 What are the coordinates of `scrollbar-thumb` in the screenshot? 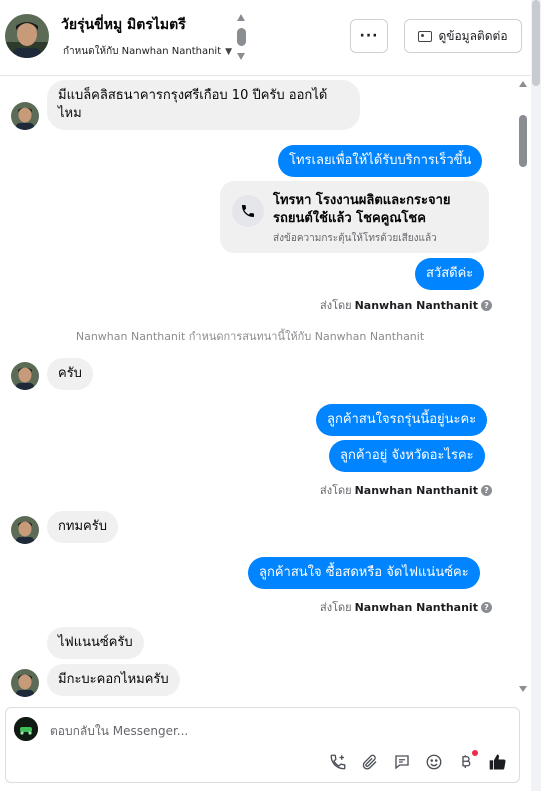 It's located at (523, 141).